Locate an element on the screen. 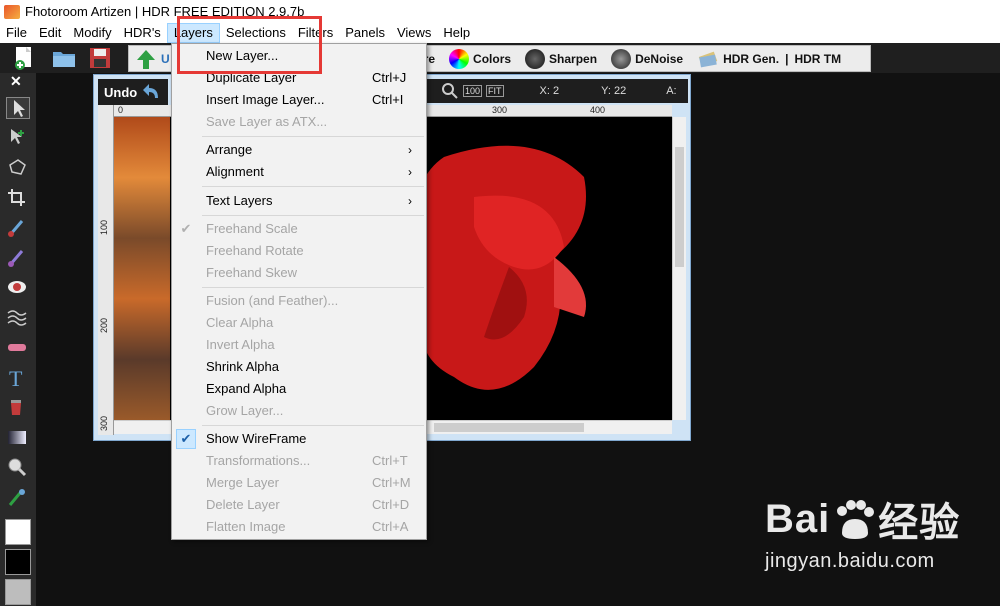 Image resolution: width=1000 pixels, height=606 pixels. menu-item-clear-alpha: Clear Alpha is located at coordinates (299, 323).